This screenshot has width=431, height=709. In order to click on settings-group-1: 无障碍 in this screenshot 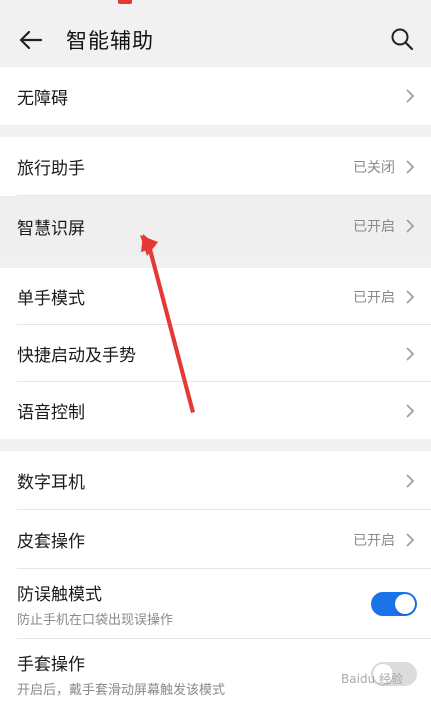, I will do `click(215, 96)`.